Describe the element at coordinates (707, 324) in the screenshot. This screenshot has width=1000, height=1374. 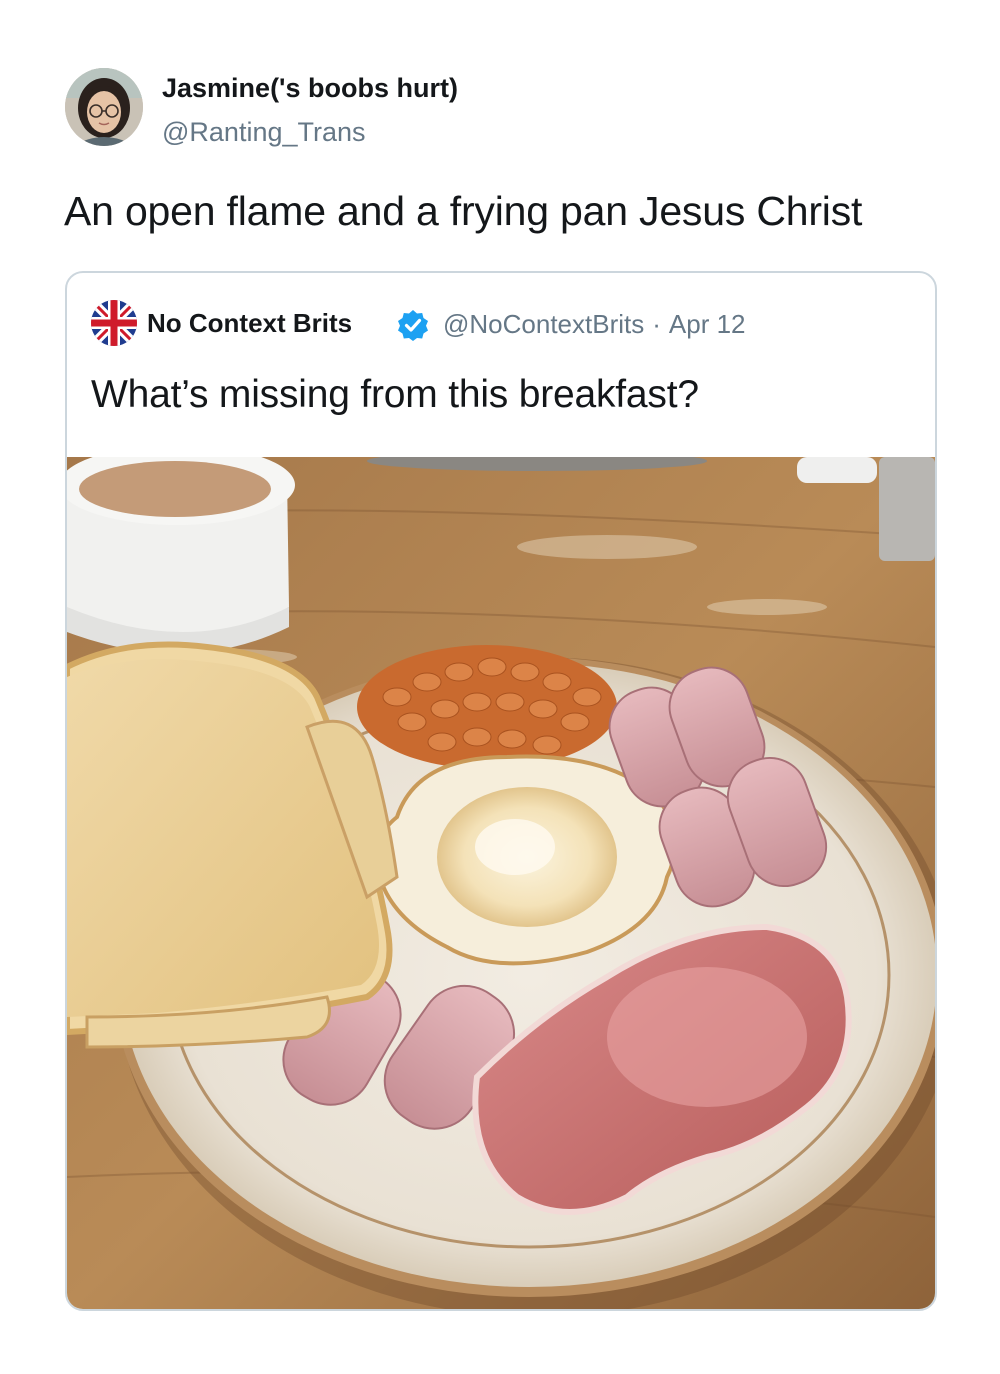
I see `quoted-tweet-date: Apr 12` at that location.